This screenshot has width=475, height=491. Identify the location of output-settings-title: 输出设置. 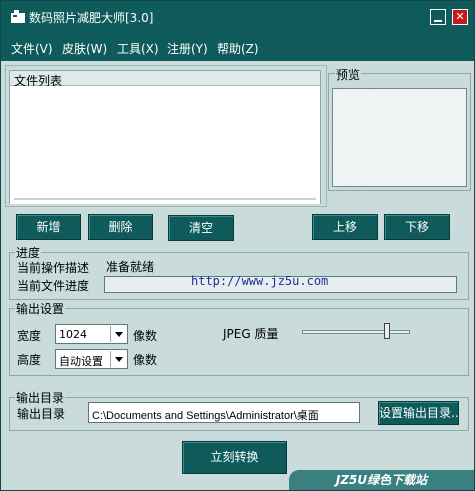
(40, 308).